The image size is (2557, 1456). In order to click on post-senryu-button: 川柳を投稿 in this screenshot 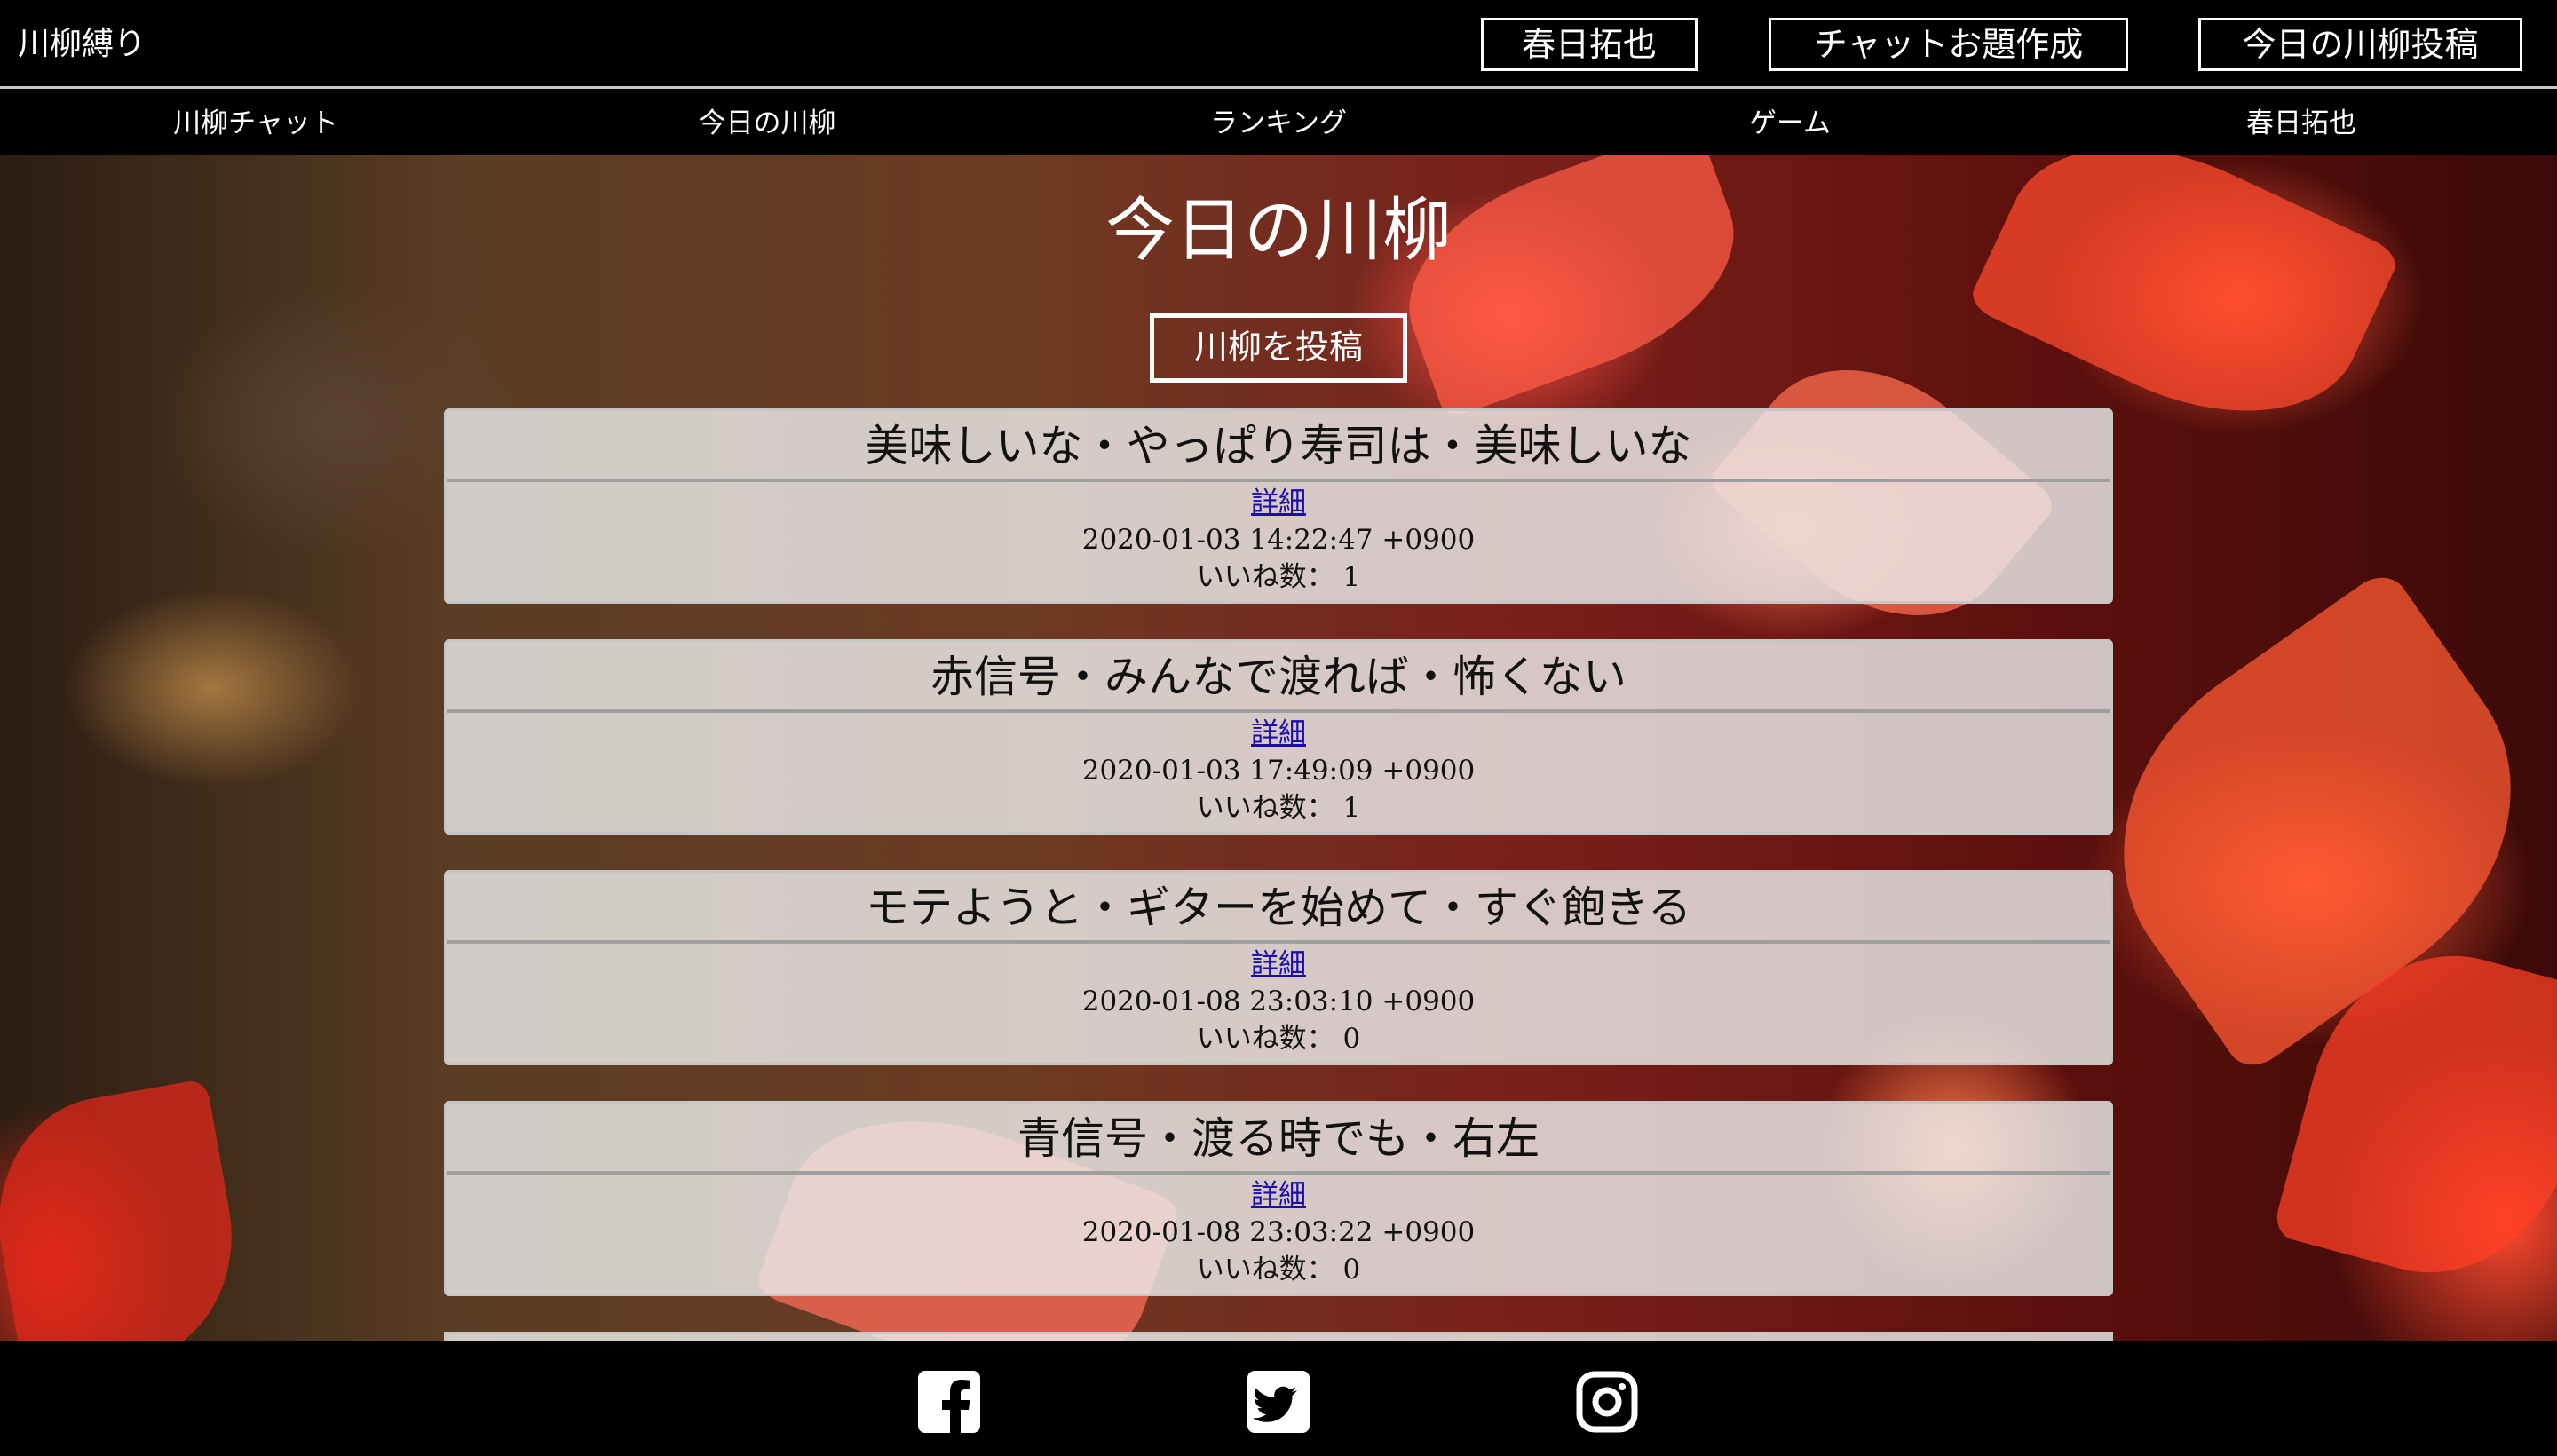, I will do `click(1278, 348)`.